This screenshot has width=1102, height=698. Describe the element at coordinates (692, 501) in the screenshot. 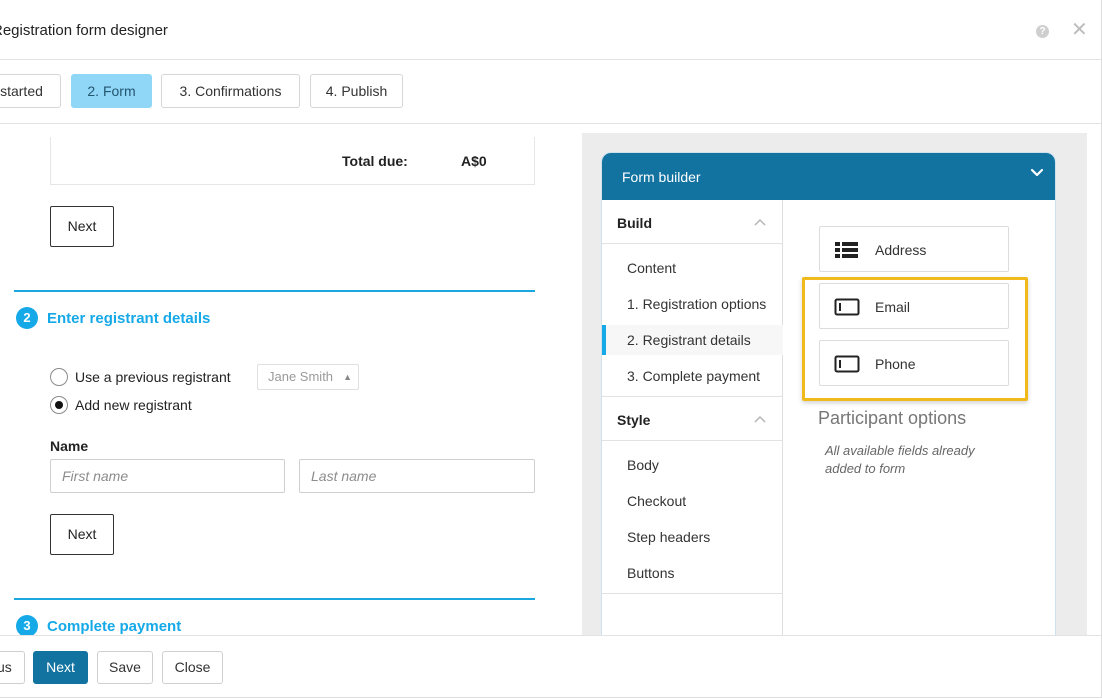

I see `nav-item-checkout: Checkout` at that location.